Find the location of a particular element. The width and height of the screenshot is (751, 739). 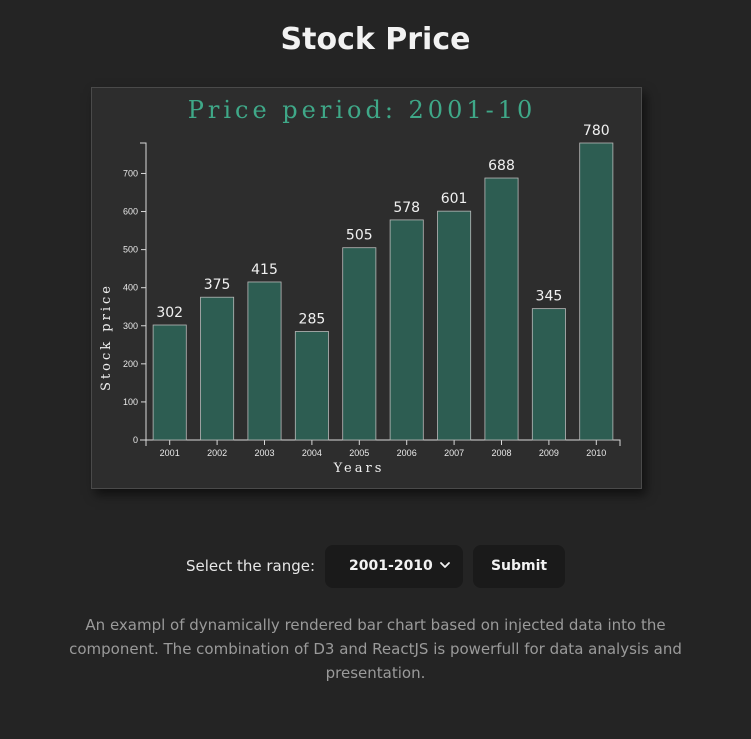

bar-value-label: 780 is located at coordinates (596, 131).